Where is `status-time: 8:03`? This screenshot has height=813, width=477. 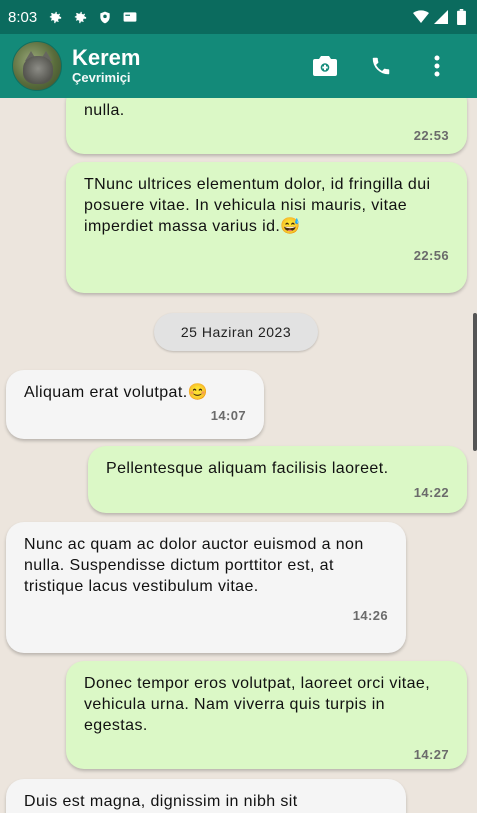
status-time: 8:03 is located at coordinates (23, 17).